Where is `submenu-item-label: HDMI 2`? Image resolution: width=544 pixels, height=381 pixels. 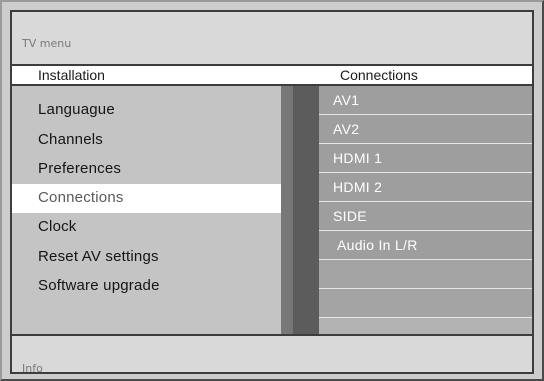 submenu-item-label: HDMI 2 is located at coordinates (358, 187).